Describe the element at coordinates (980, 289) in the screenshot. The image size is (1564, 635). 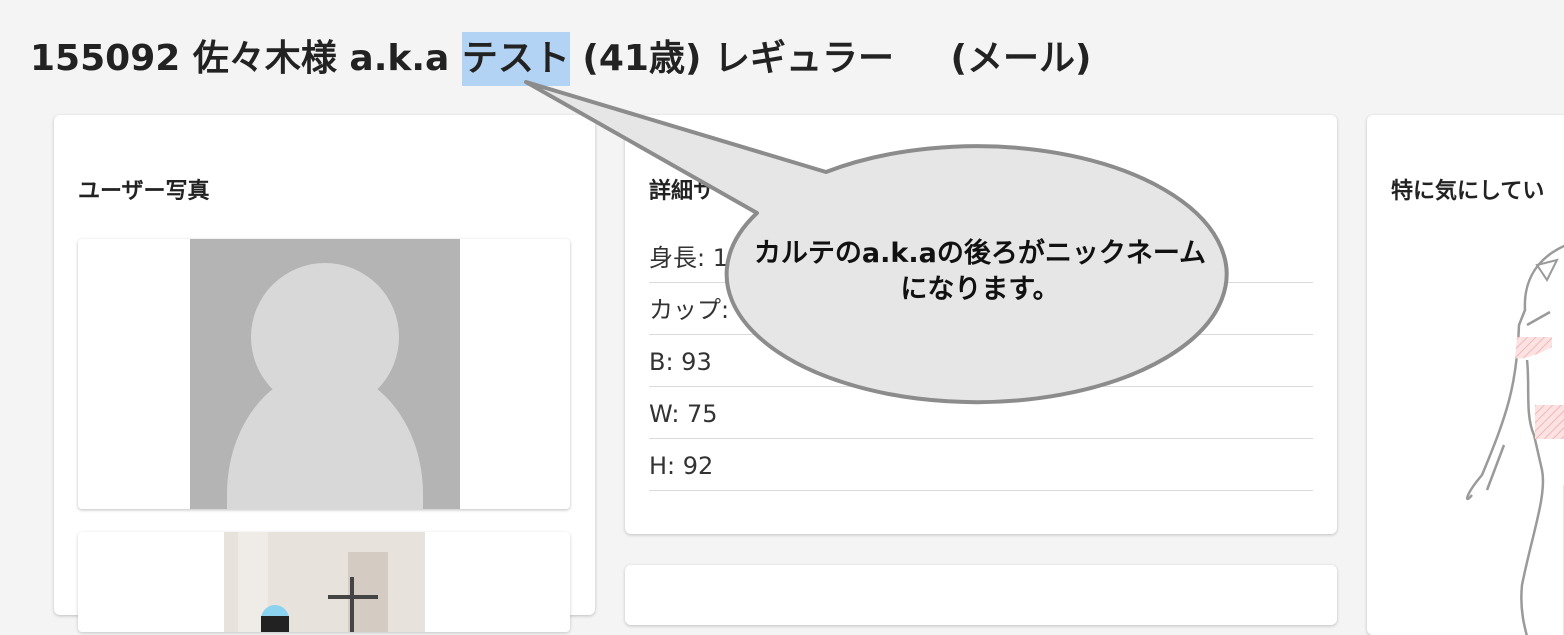
I see `callout-line-2: になります。` at that location.